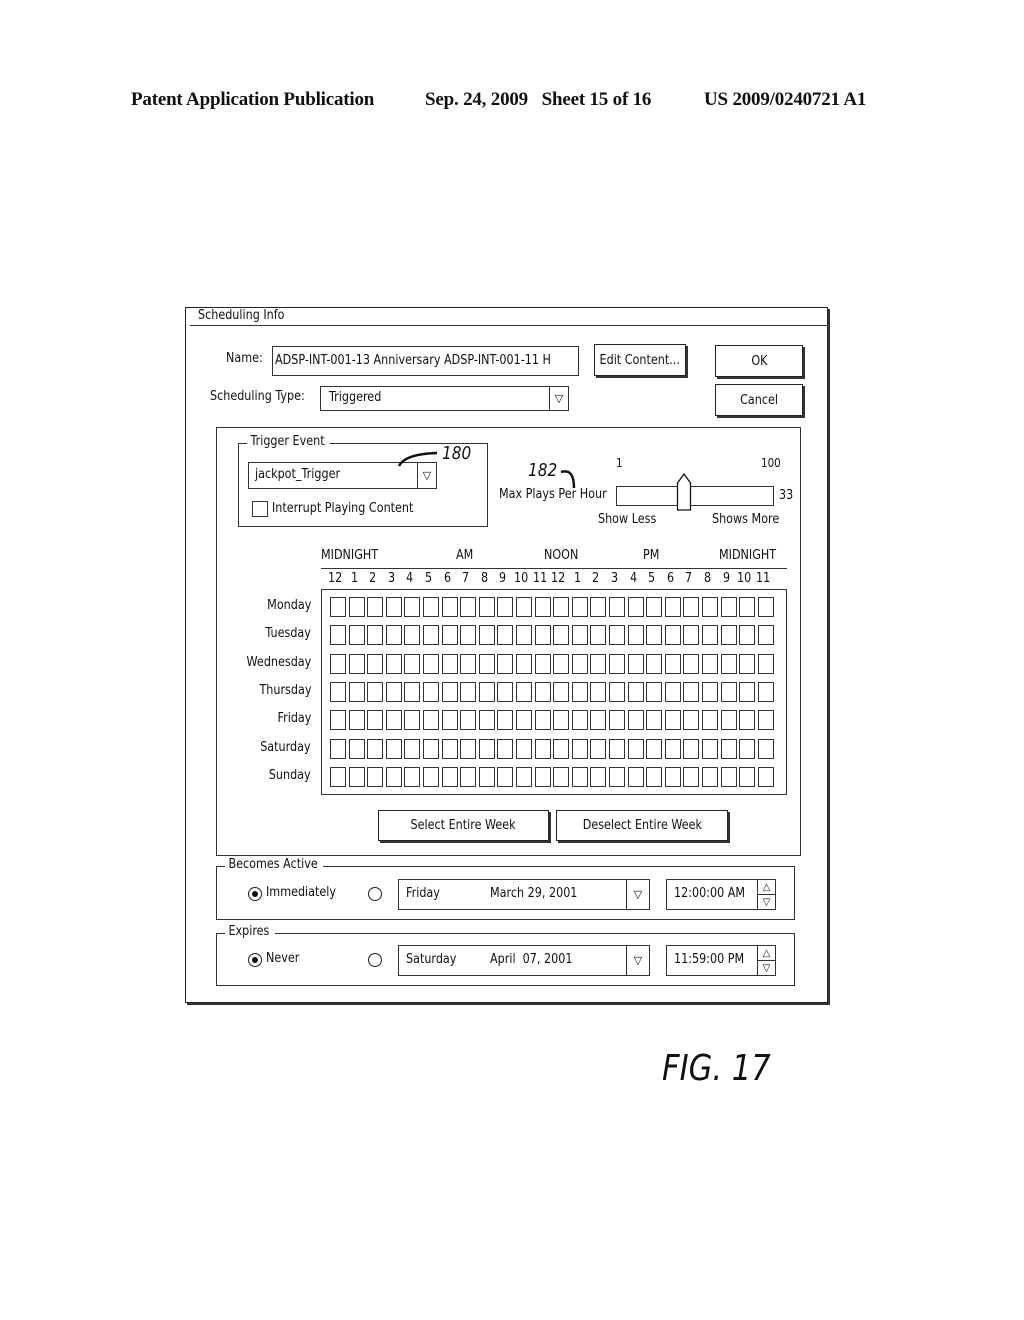 This screenshot has width=1024, height=1320. I want to click on interrupt-playing-content-checkbox, so click(260, 509).